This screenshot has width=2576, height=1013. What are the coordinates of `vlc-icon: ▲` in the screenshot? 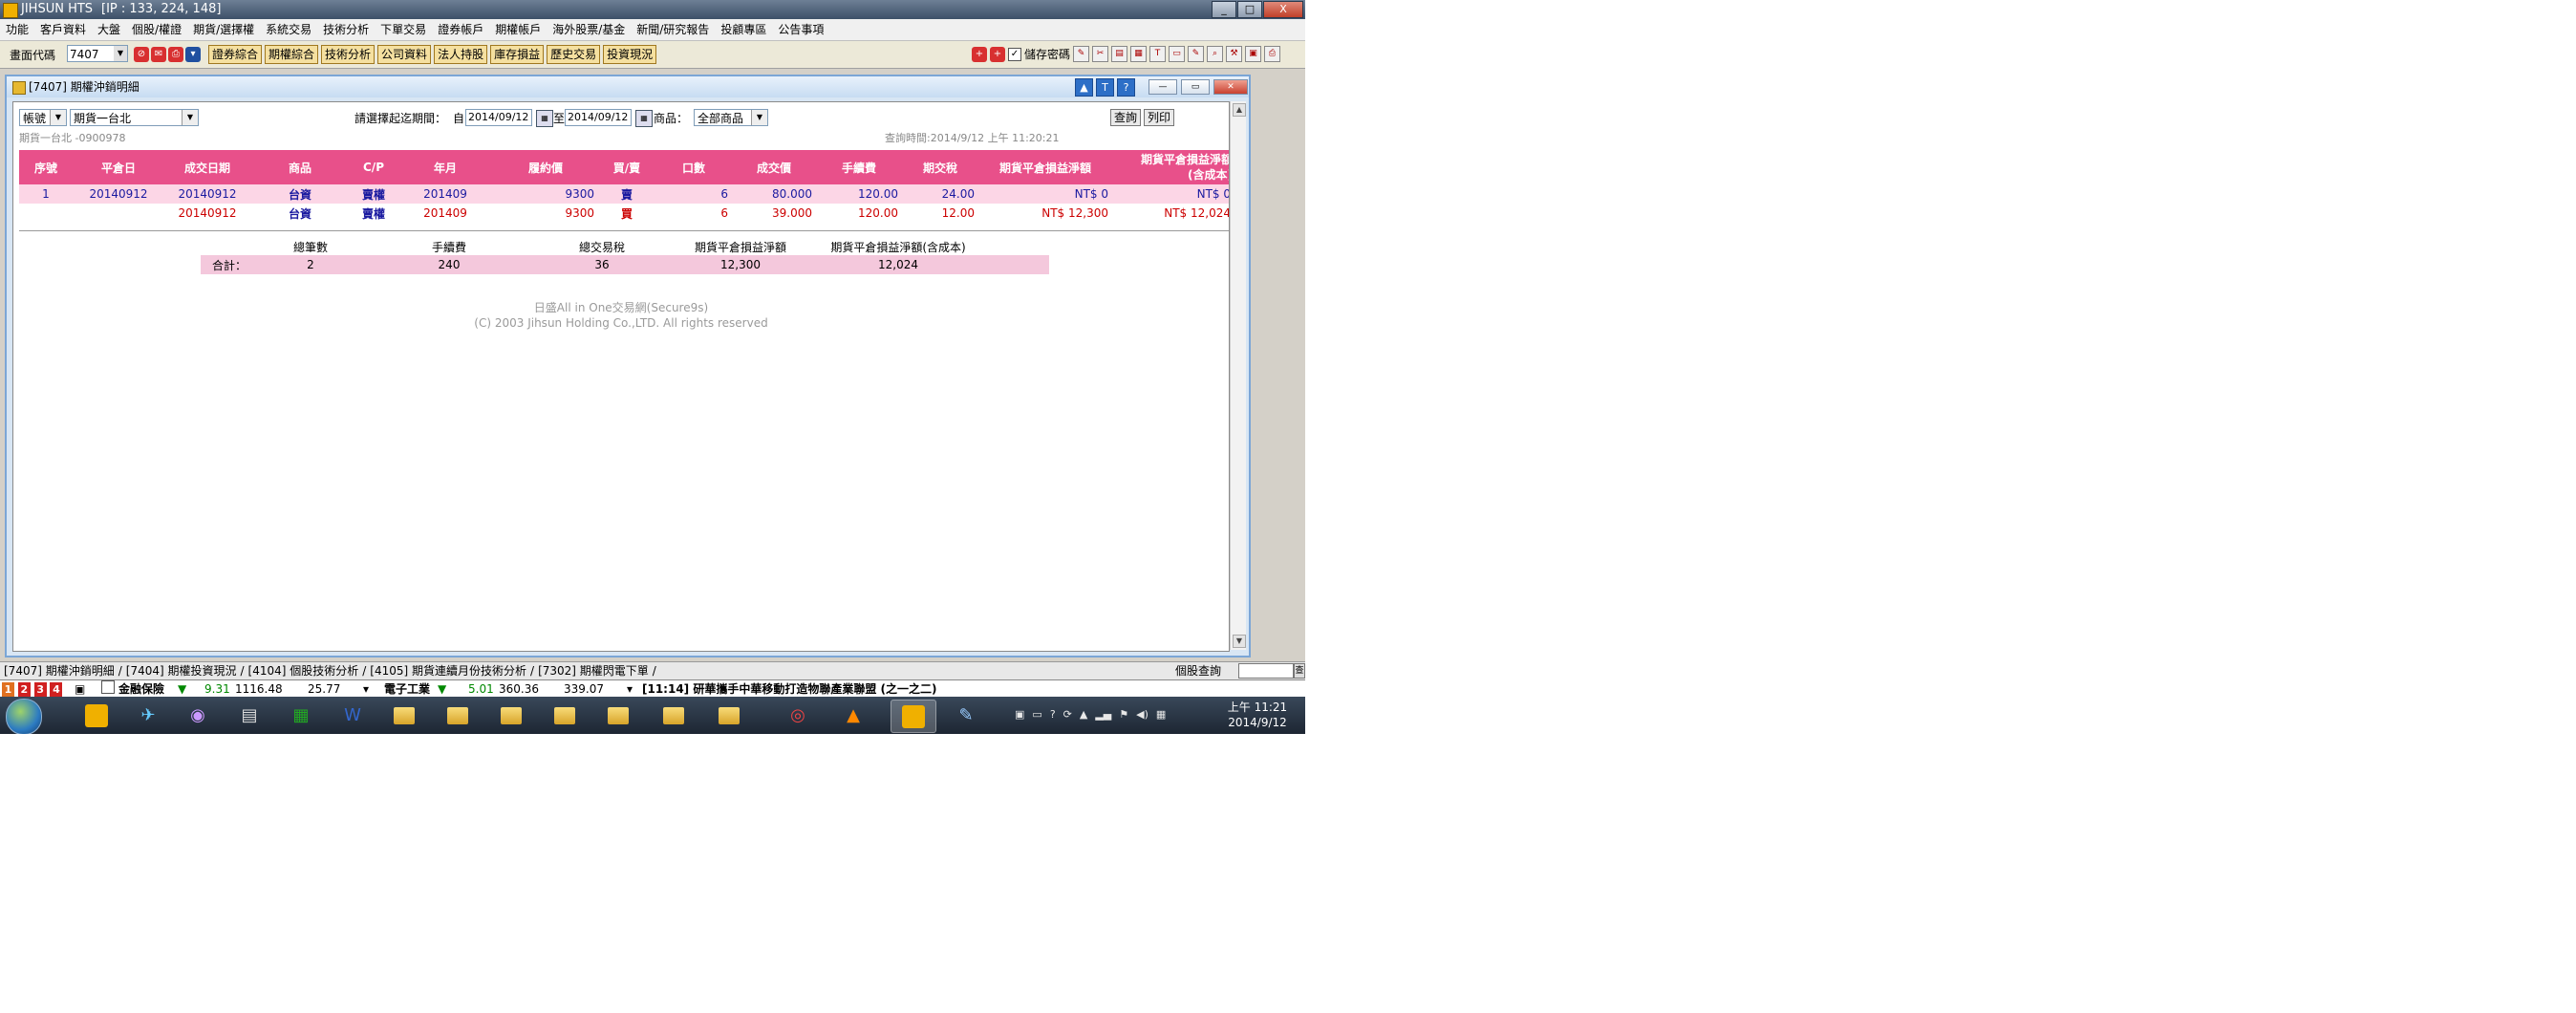 It's located at (853, 715).